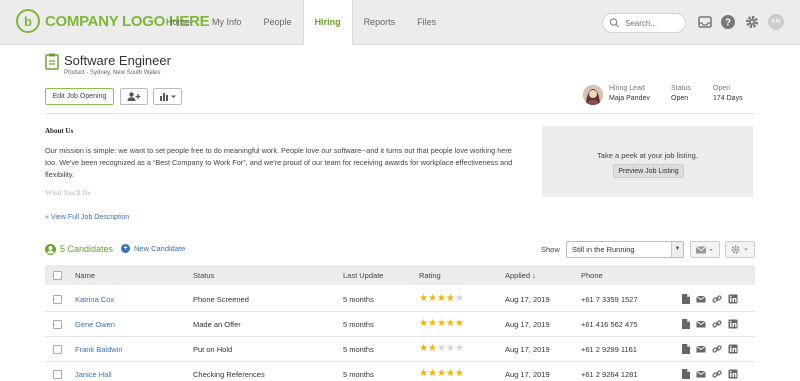 The height and width of the screenshot is (381, 800). What do you see at coordinates (740, 249) in the screenshot?
I see `settings-dropdown-button` at bounding box center [740, 249].